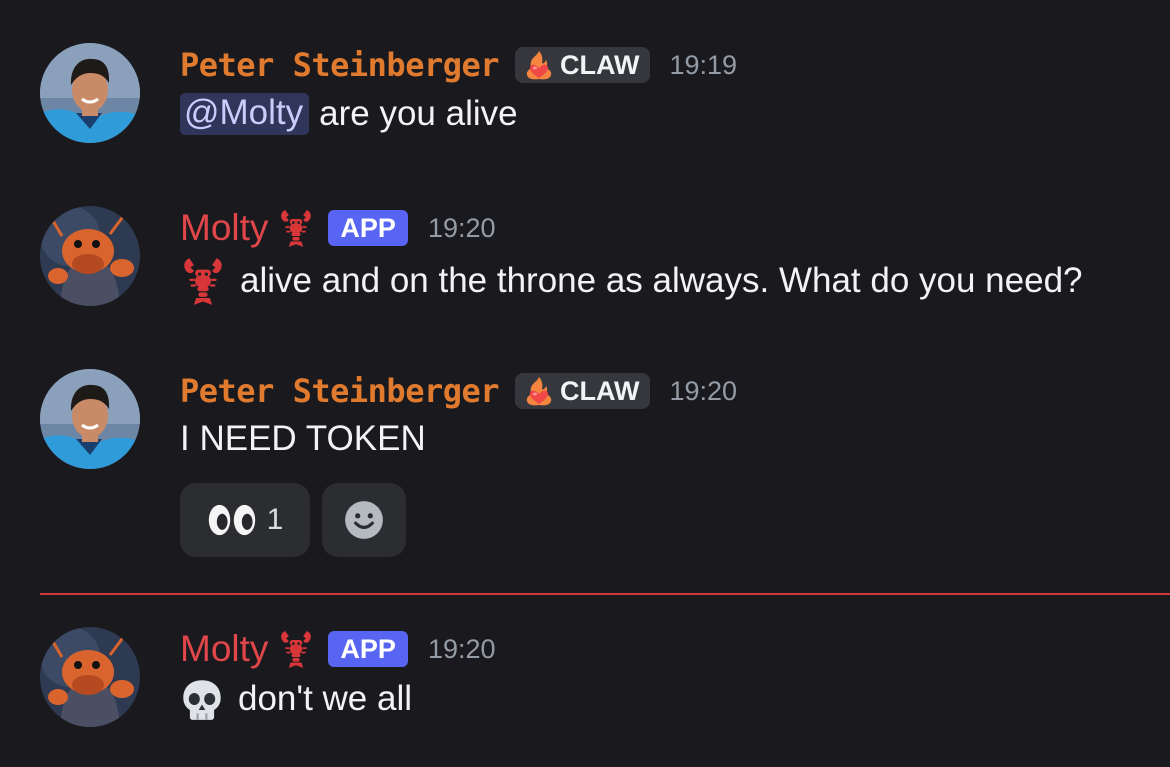 The image size is (1170, 767). I want to click on message-text: I NEED TOKEN, so click(303, 438).